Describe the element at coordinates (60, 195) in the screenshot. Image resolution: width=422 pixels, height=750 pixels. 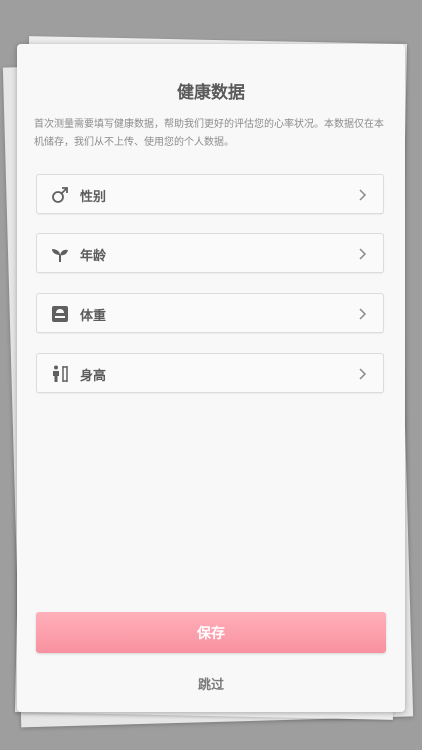
I see `male-icon` at that location.